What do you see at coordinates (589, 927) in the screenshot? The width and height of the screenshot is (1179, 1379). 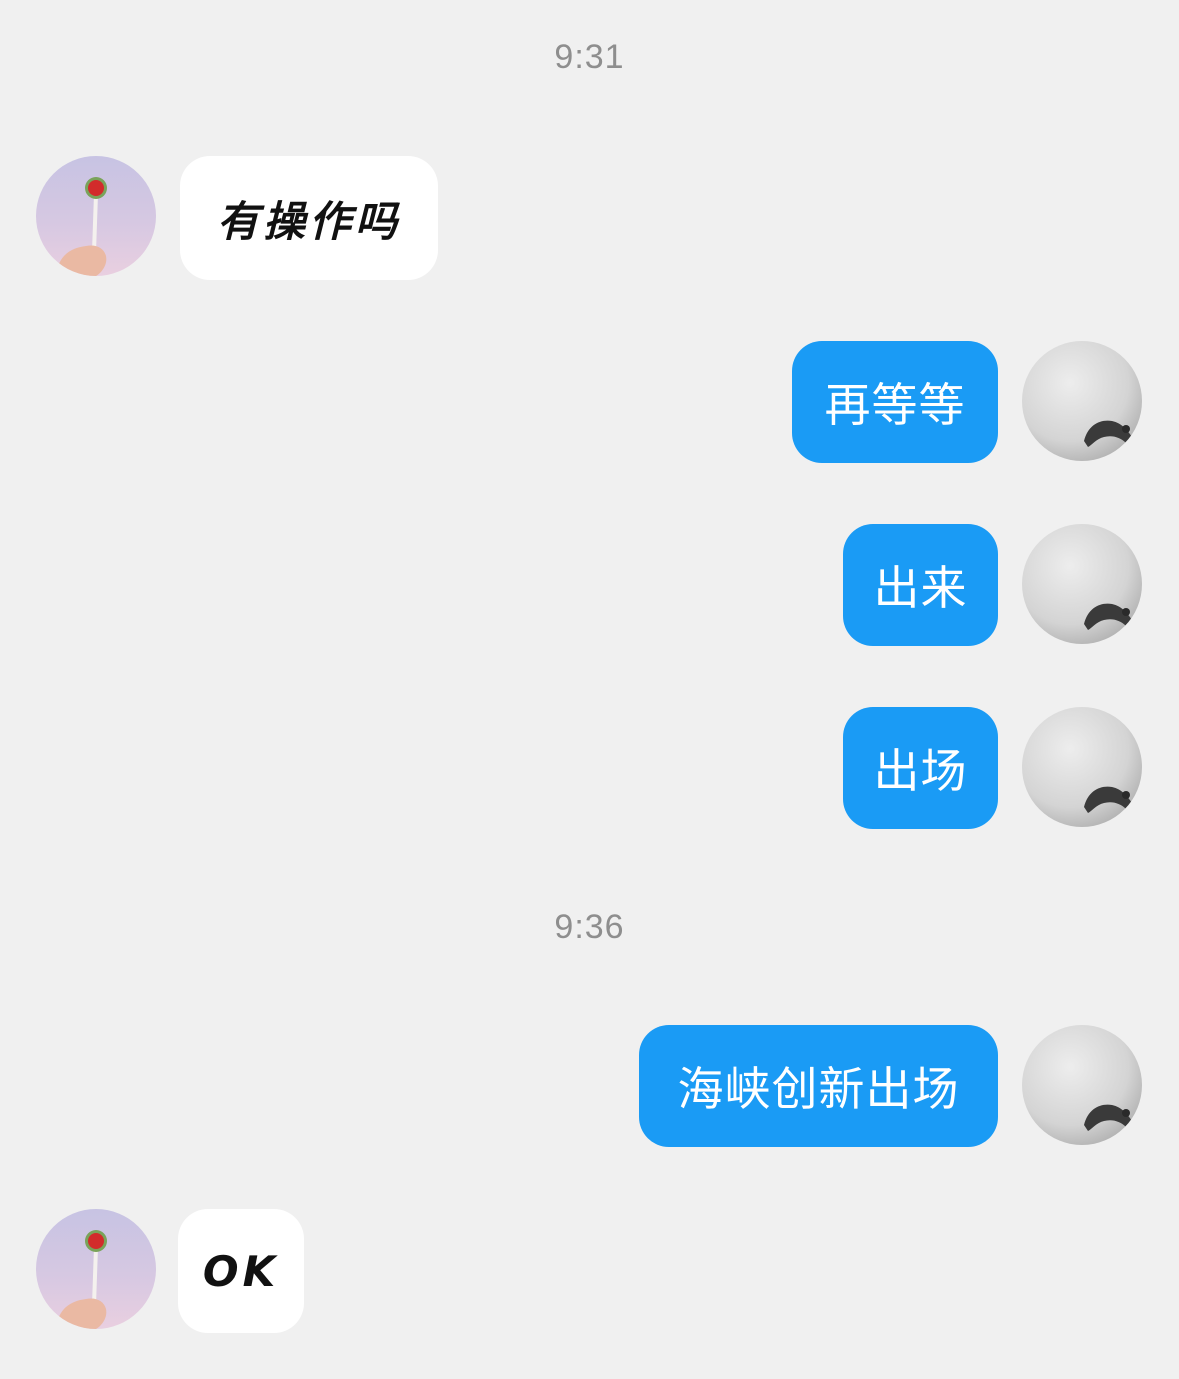 I see `timestamp: 9:36` at bounding box center [589, 927].